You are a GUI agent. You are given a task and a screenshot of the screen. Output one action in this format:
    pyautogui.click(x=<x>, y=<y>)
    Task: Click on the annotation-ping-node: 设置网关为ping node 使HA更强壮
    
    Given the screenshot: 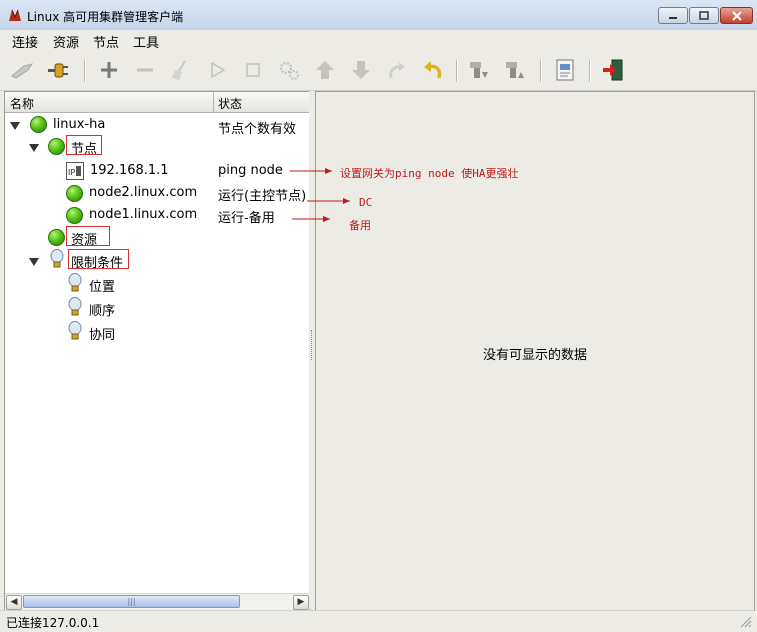 What is the action you would take?
    pyautogui.click(x=429, y=173)
    